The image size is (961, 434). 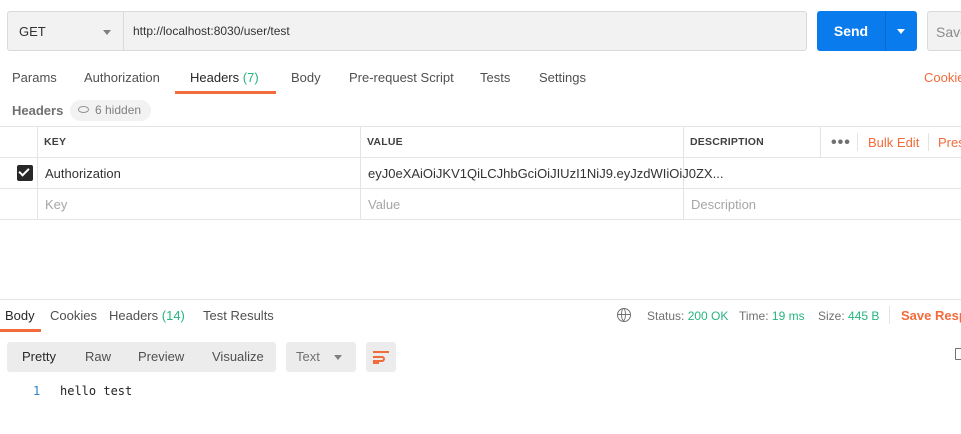 I want to click on view-visualize-button: Visualize, so click(x=238, y=356).